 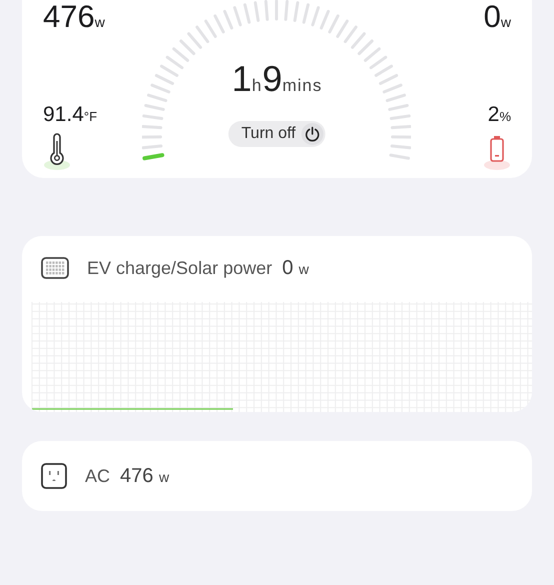 What do you see at coordinates (74, 18) in the screenshot?
I see `output-power: 476w` at bounding box center [74, 18].